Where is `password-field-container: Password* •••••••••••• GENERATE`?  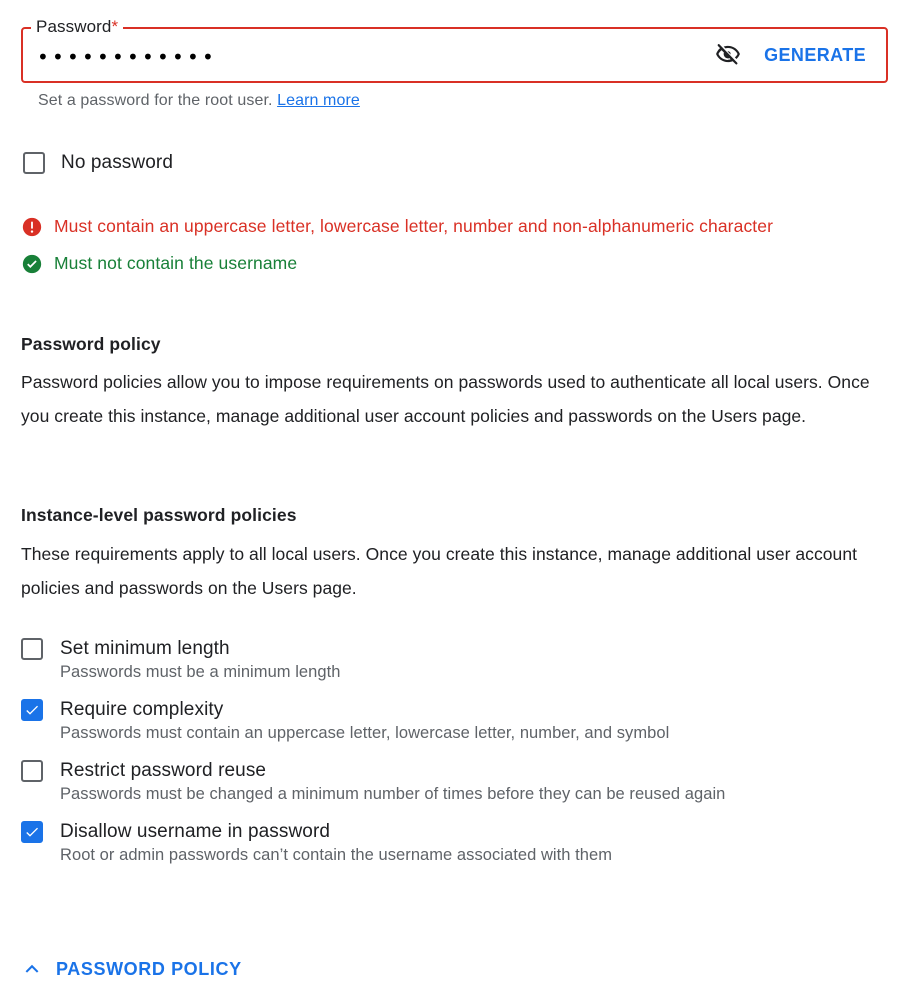 password-field-container: Password* •••••••••••• GENERATE is located at coordinates (454, 49).